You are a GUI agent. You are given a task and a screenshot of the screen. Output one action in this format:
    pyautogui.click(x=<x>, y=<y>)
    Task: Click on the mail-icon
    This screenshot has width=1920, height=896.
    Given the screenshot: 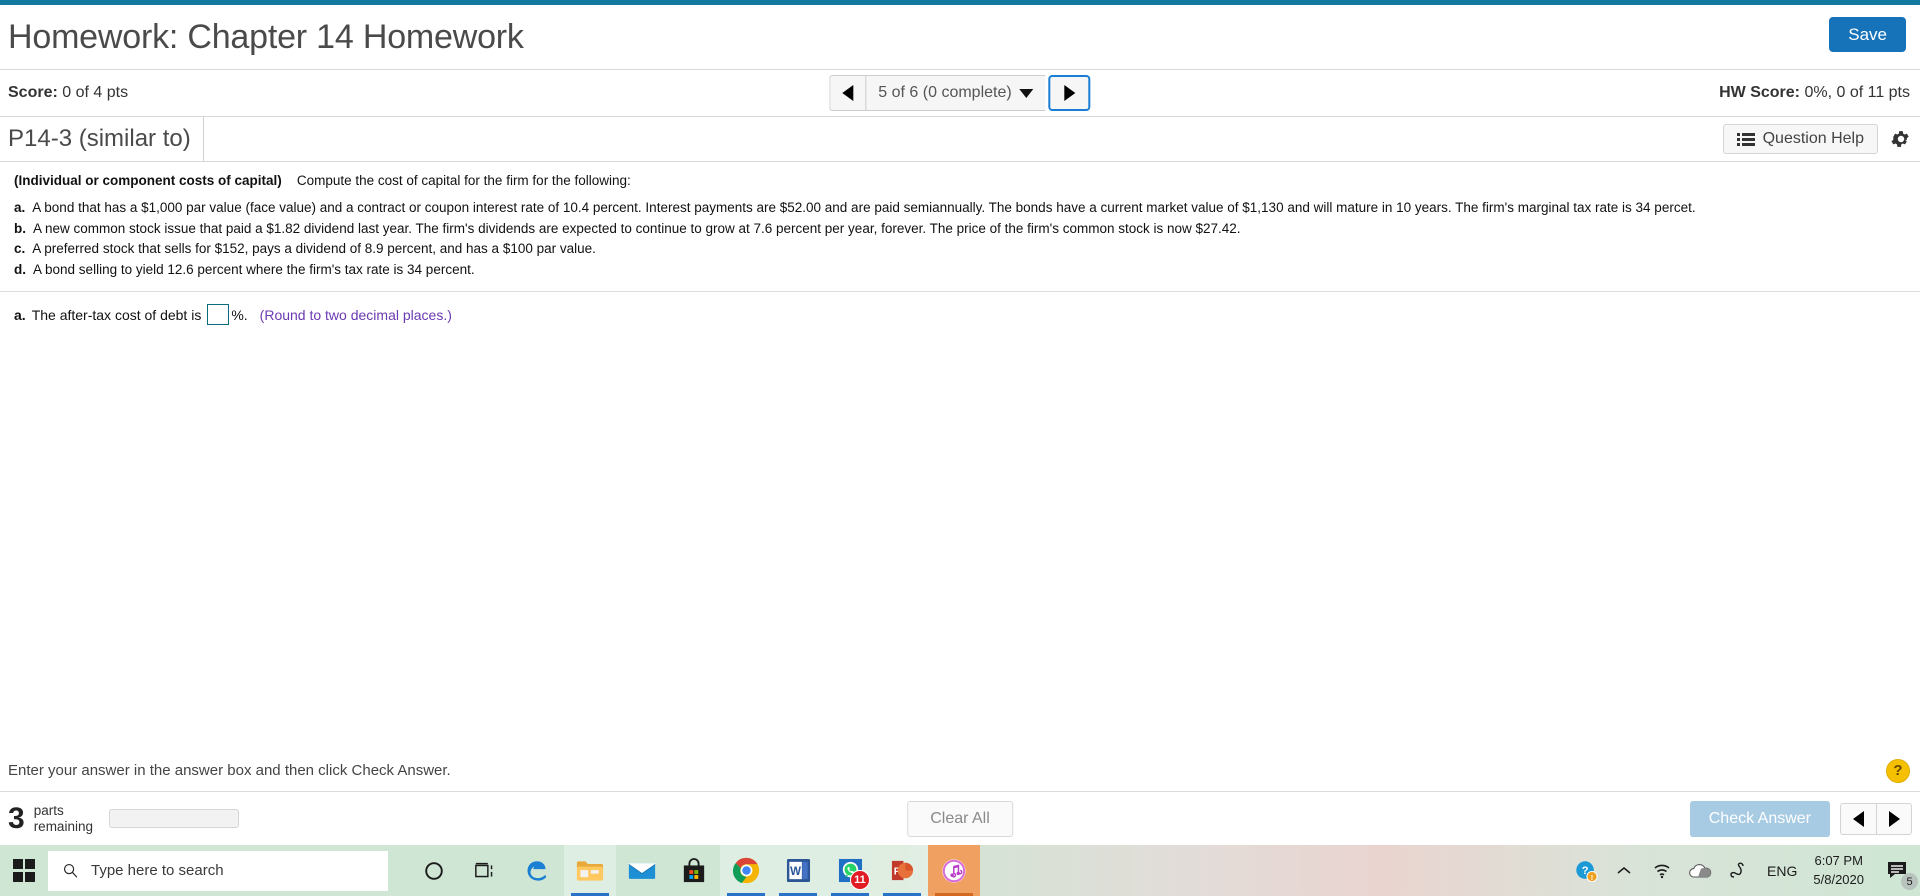 What is the action you would take?
    pyautogui.click(x=642, y=870)
    